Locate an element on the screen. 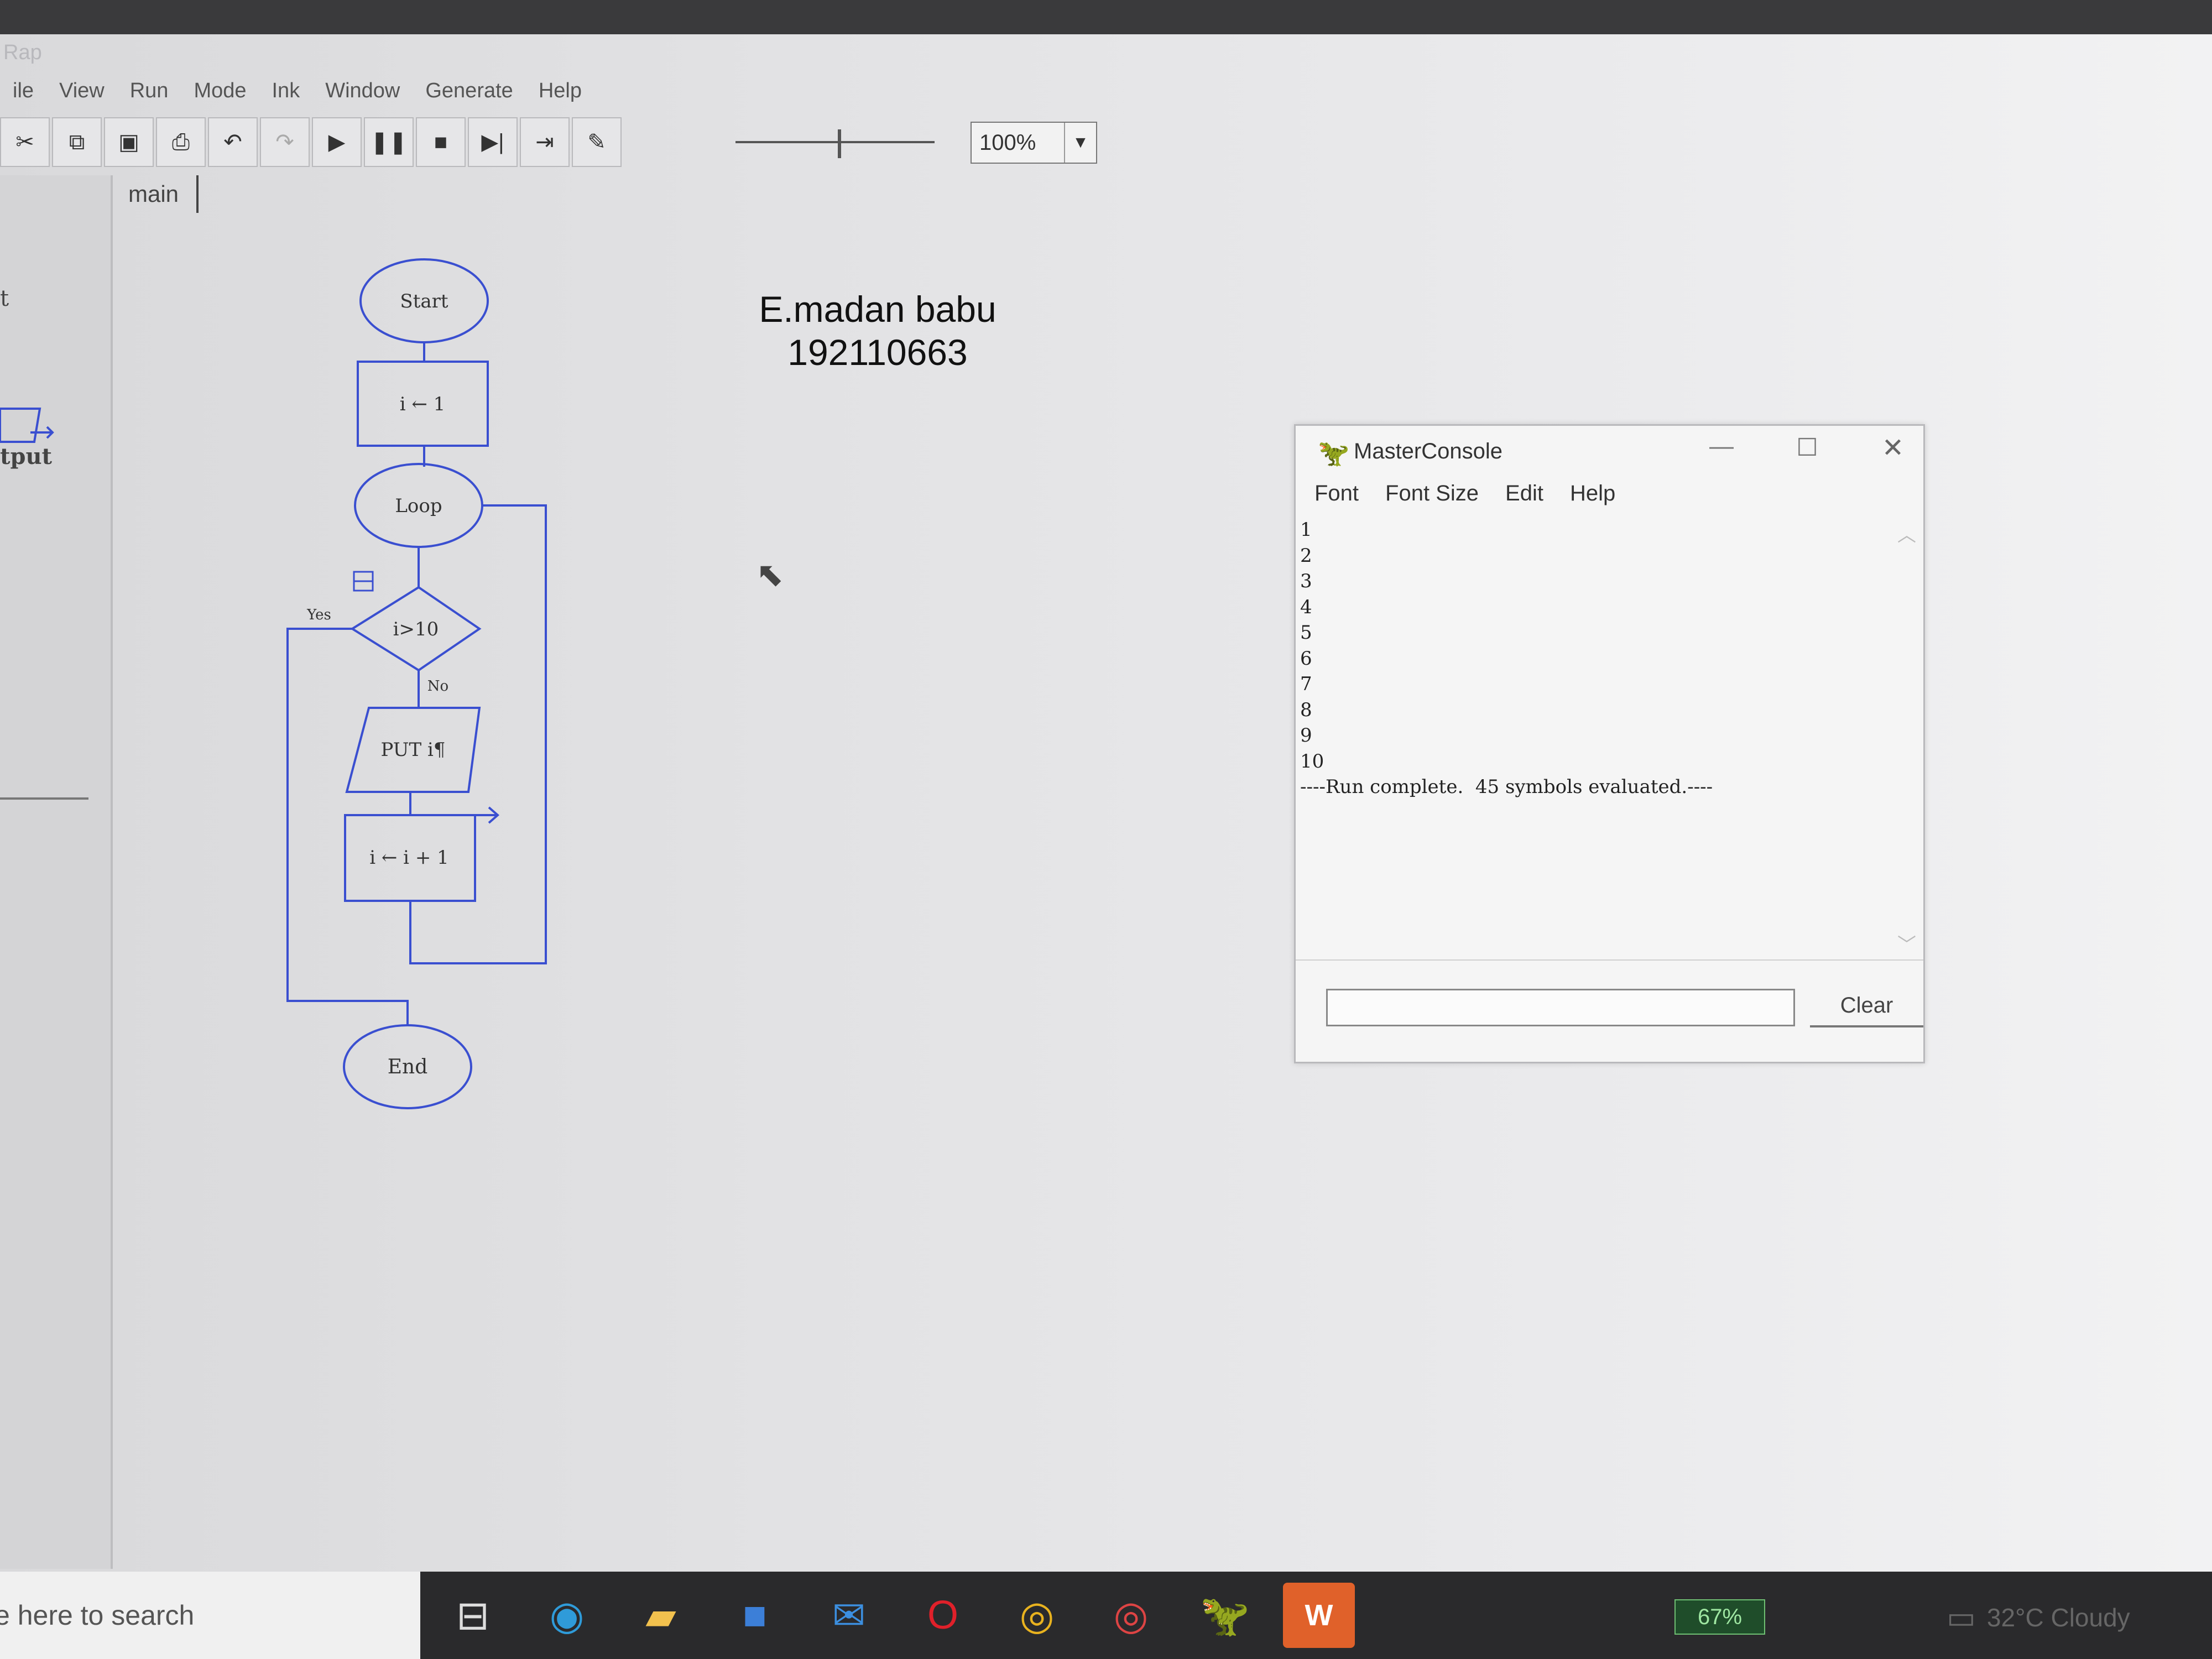 The width and height of the screenshot is (2212, 1659). taskbar-search: e here to search is located at coordinates (210, 1616).